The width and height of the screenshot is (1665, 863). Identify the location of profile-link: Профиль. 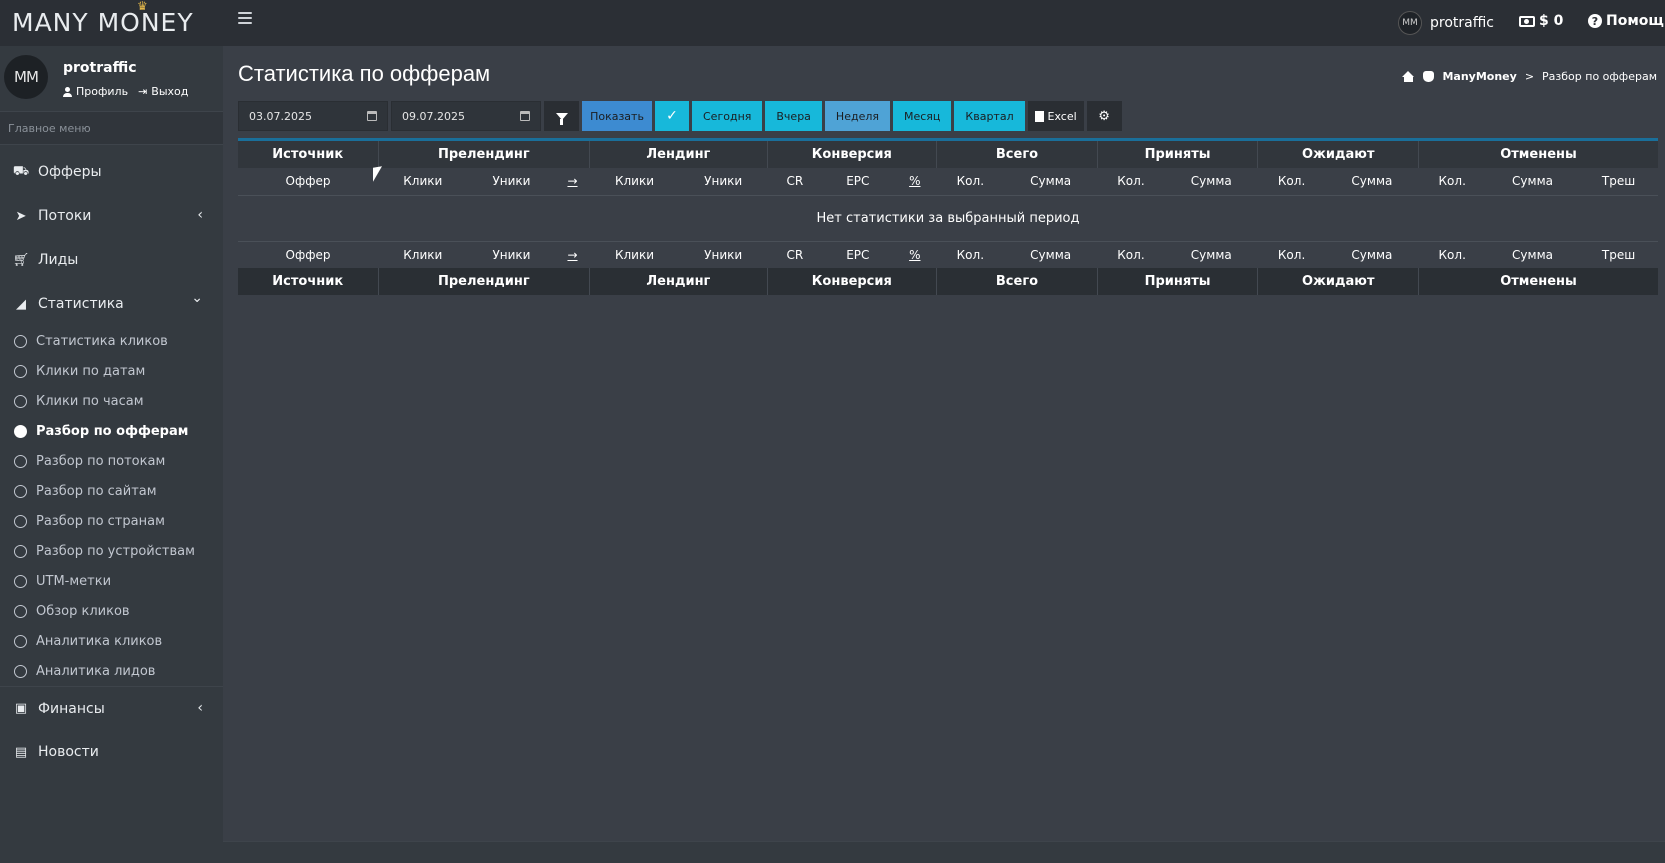
(95, 91).